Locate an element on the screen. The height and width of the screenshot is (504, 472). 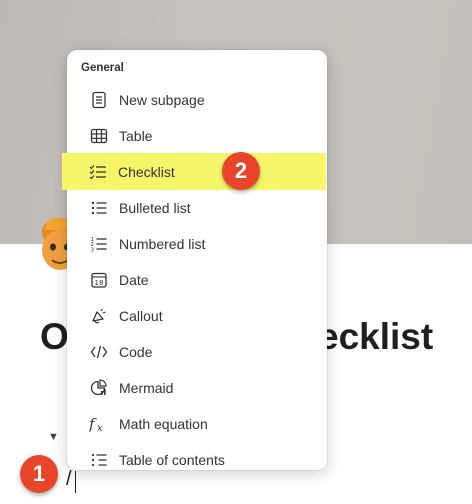
text-cursor is located at coordinates (75, 482).